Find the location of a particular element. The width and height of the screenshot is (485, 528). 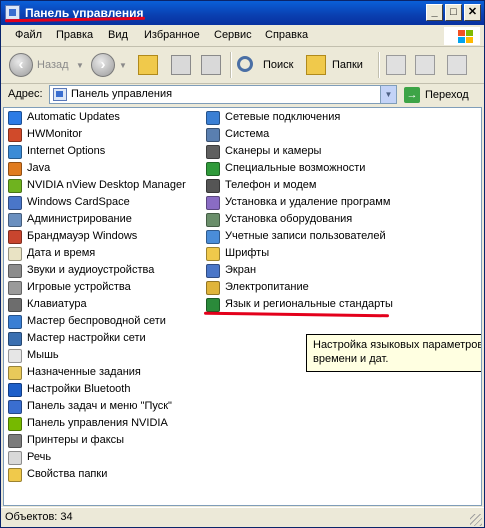

phone-modem-icon is located at coordinates (213, 186).